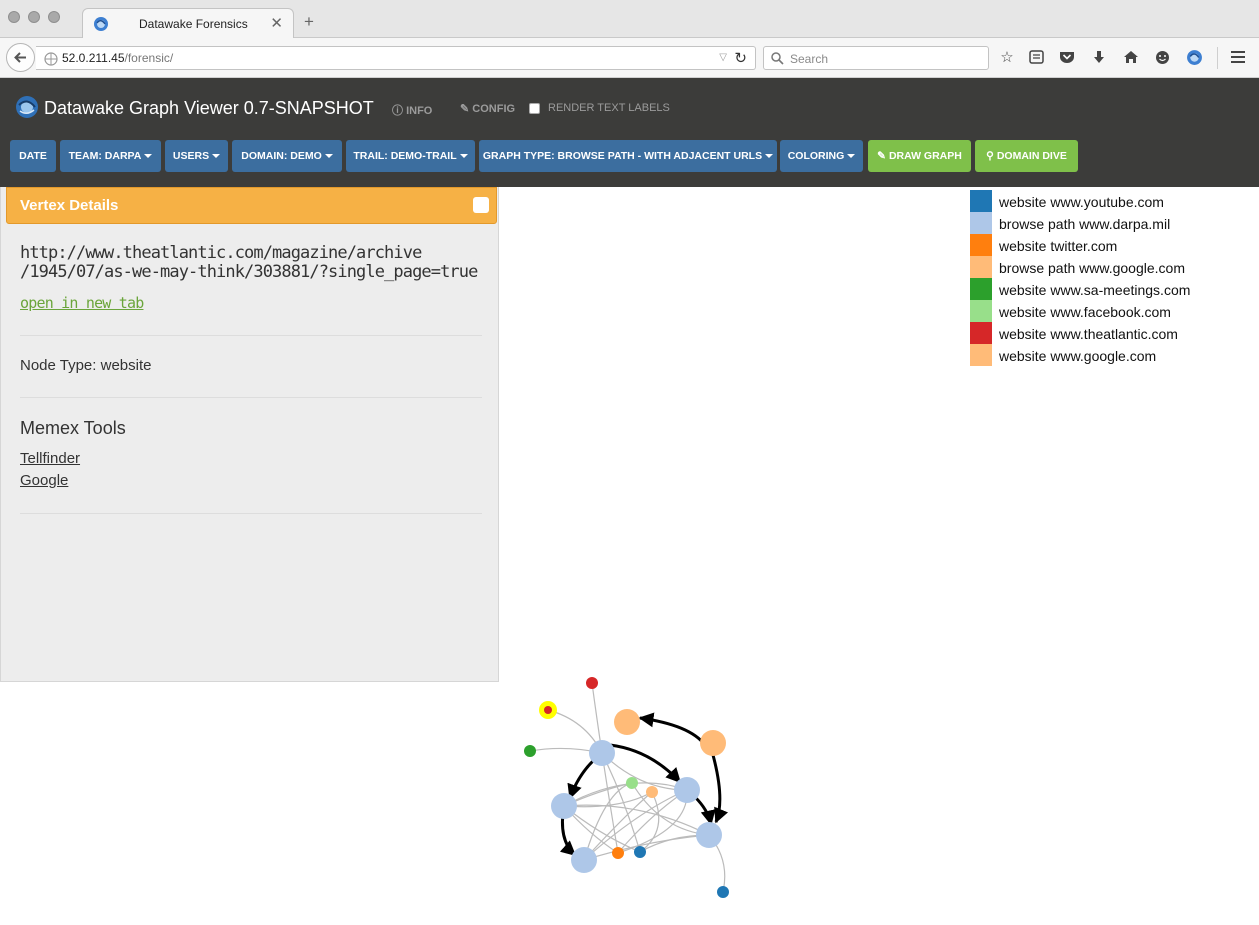 This screenshot has width=1259, height=925. I want to click on url-bar: 52.0.211.45/forensic/ ▽ ↻, so click(396, 58).